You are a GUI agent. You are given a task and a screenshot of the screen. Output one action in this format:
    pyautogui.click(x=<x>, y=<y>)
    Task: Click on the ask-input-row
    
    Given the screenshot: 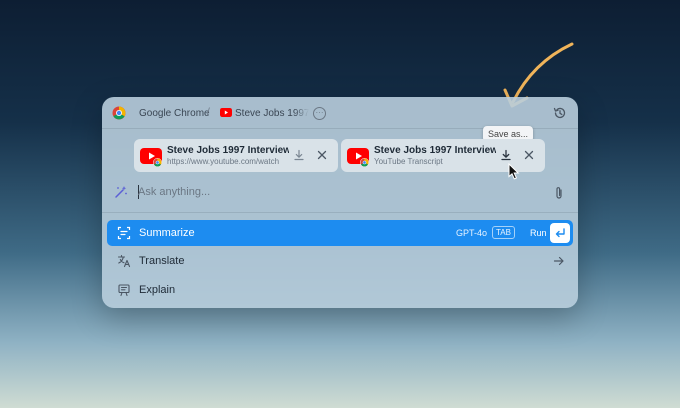 What is the action you would take?
    pyautogui.click(x=340, y=192)
    